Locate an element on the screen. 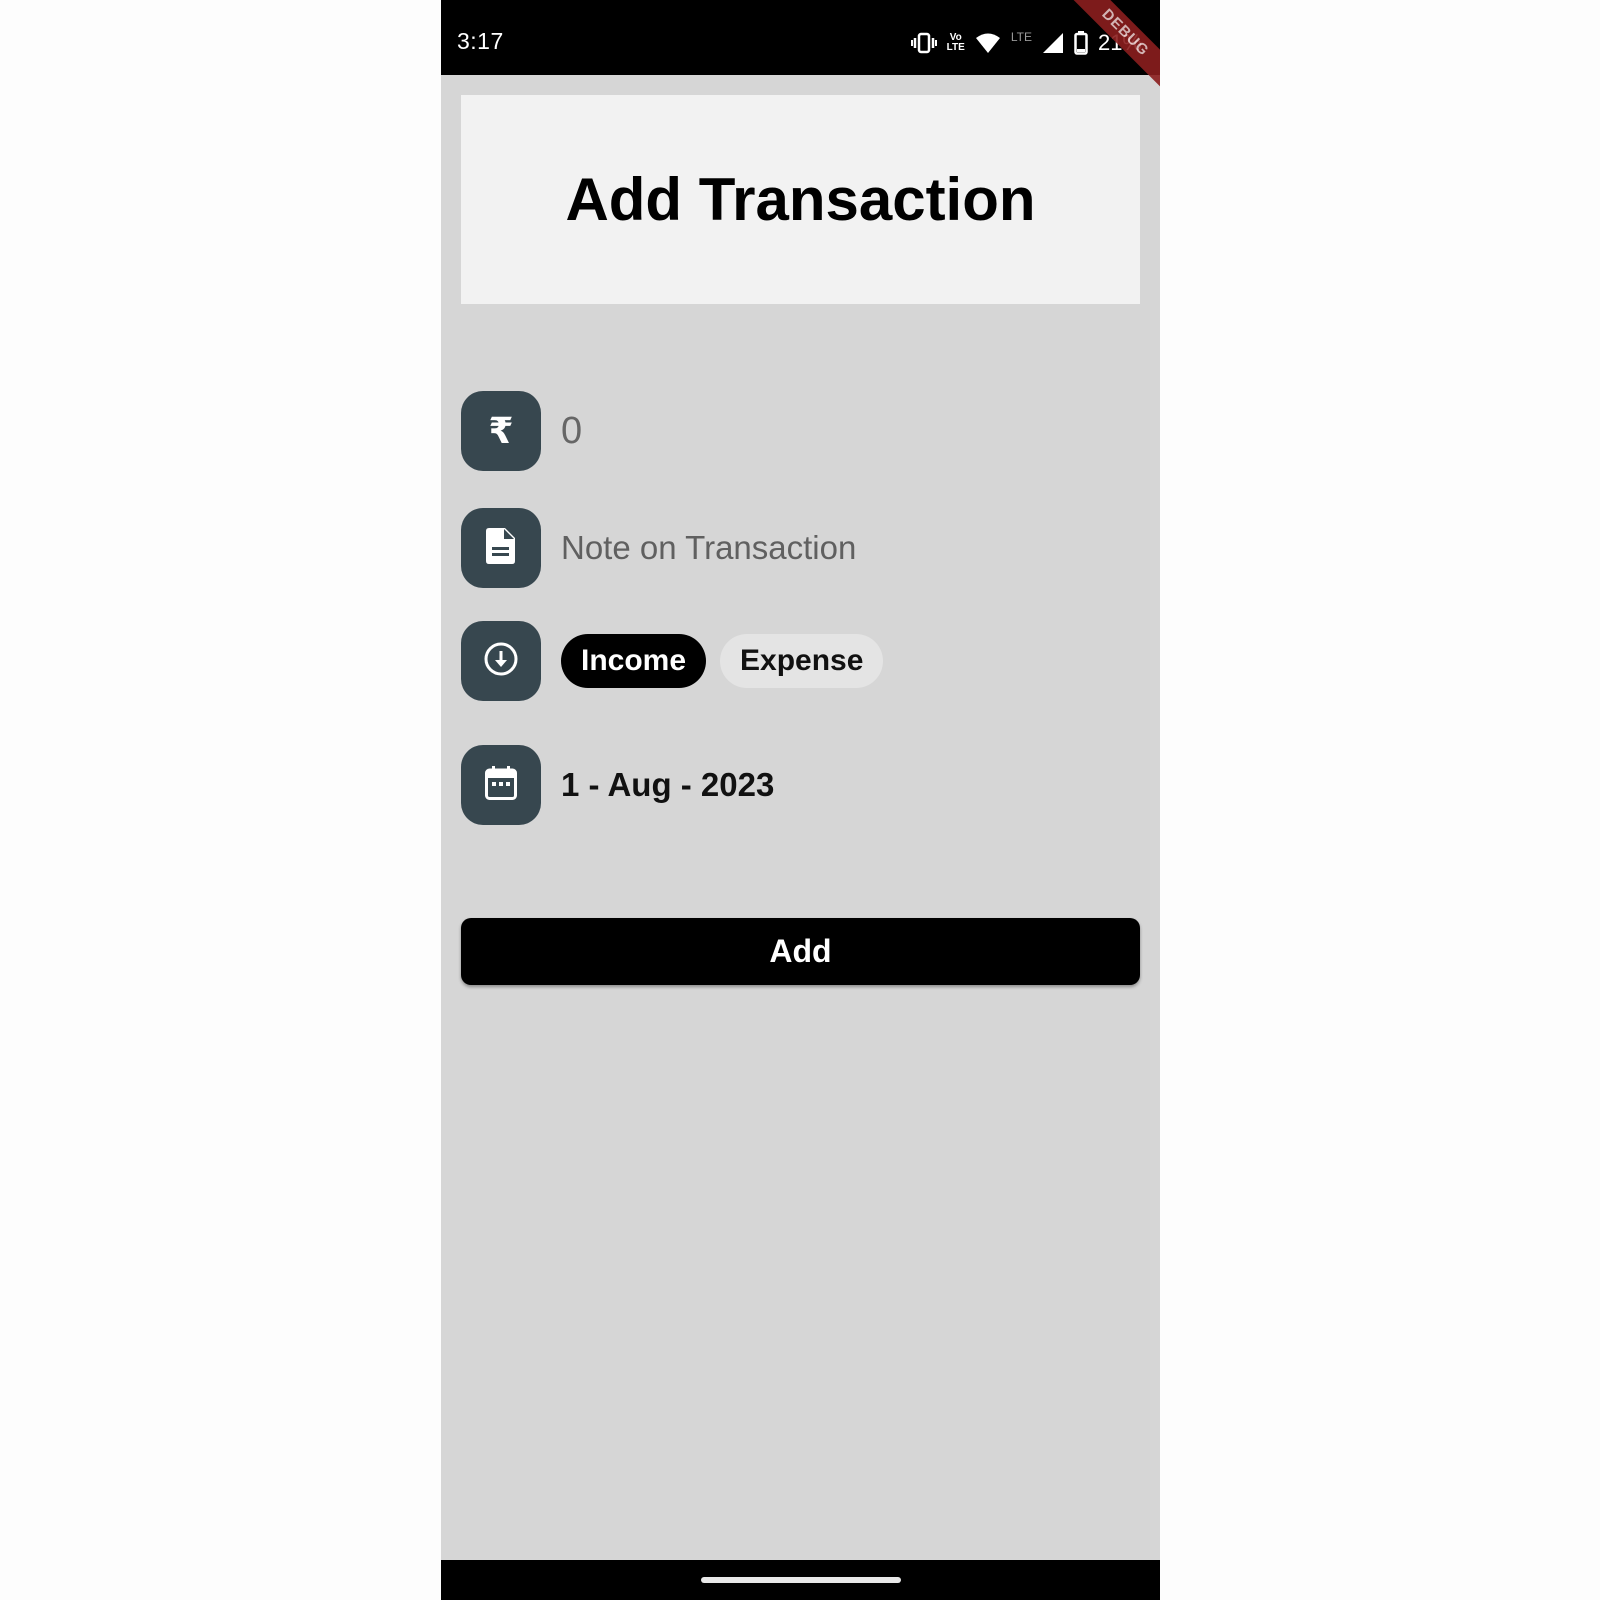  note-icon-box is located at coordinates (501, 548).